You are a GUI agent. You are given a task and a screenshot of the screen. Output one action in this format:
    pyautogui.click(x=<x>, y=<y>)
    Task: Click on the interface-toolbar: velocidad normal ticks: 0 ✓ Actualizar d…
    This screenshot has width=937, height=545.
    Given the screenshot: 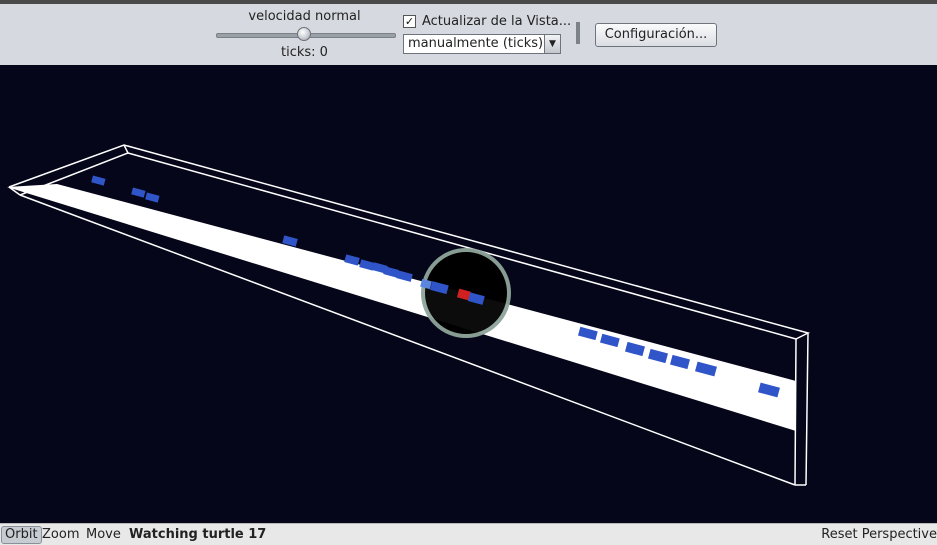 What is the action you would take?
    pyautogui.click(x=468, y=34)
    